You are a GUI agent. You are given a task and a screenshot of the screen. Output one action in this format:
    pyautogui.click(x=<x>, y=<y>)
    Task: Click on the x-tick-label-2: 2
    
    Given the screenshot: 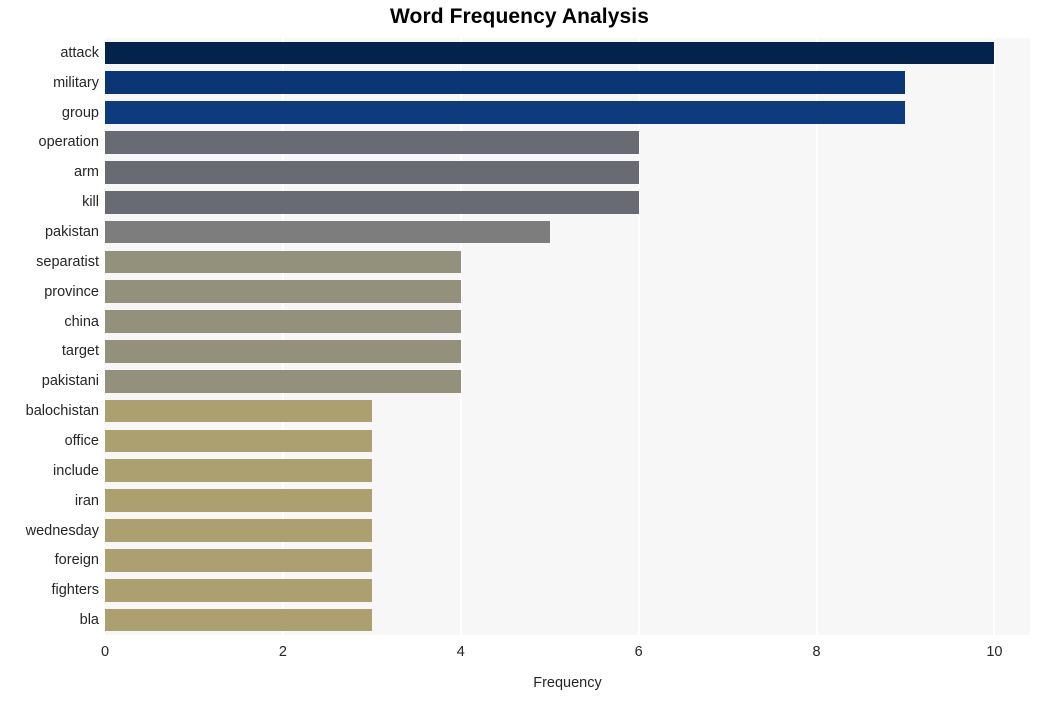 What is the action you would take?
    pyautogui.click(x=282, y=652)
    